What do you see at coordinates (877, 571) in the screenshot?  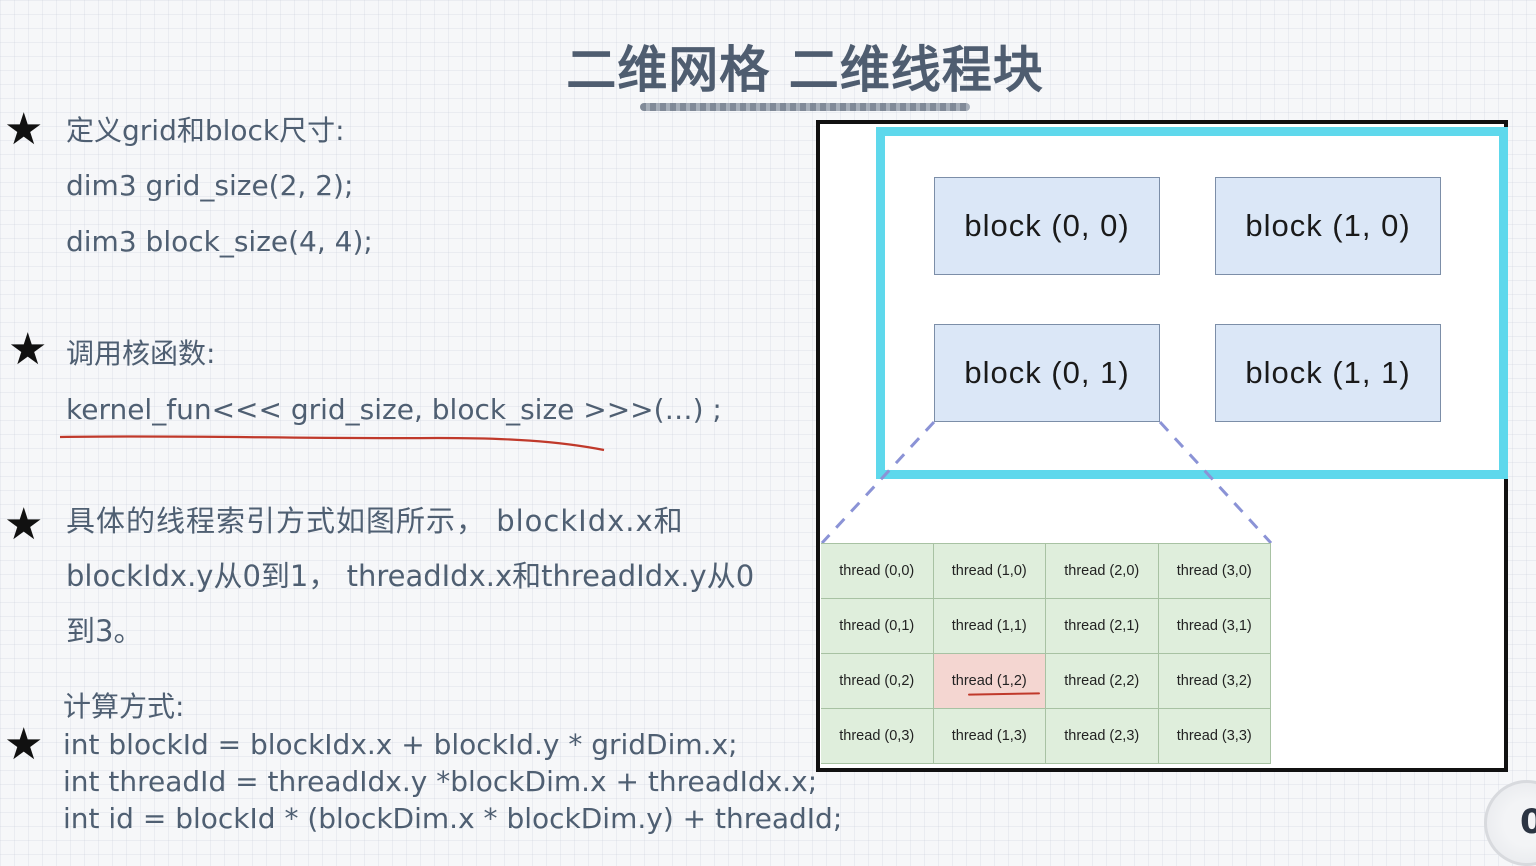 I see `thread-cell: thread (0,0)` at bounding box center [877, 571].